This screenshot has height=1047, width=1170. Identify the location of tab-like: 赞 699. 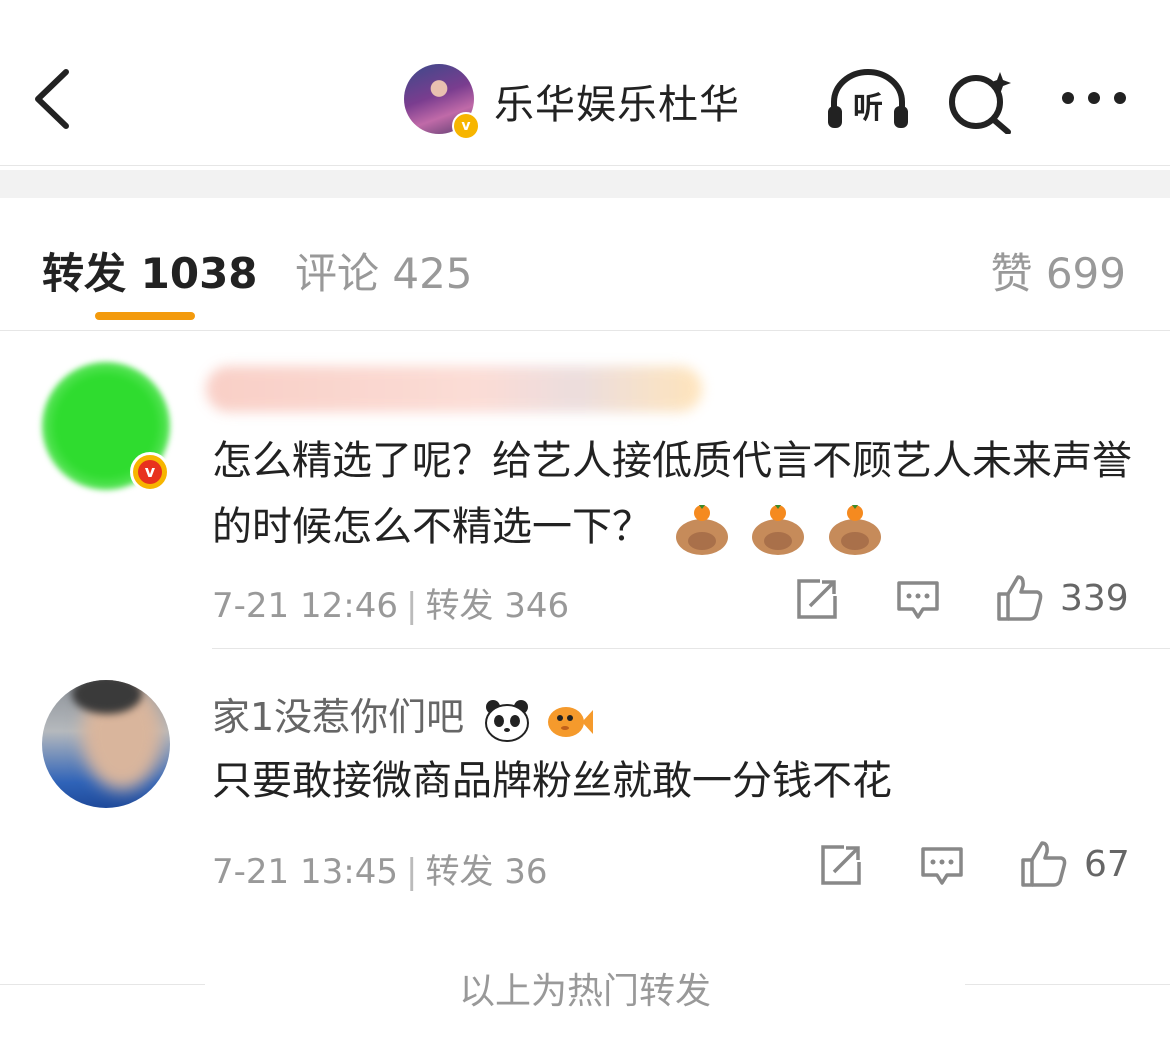
(1058, 270).